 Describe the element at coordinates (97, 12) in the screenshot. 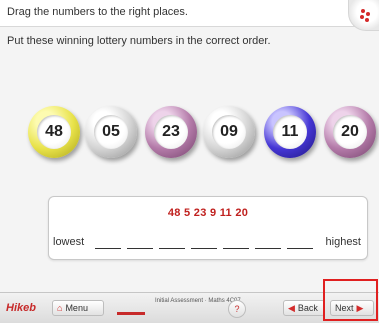

I see `page-title: Drag the numbers to the right places.` at that location.